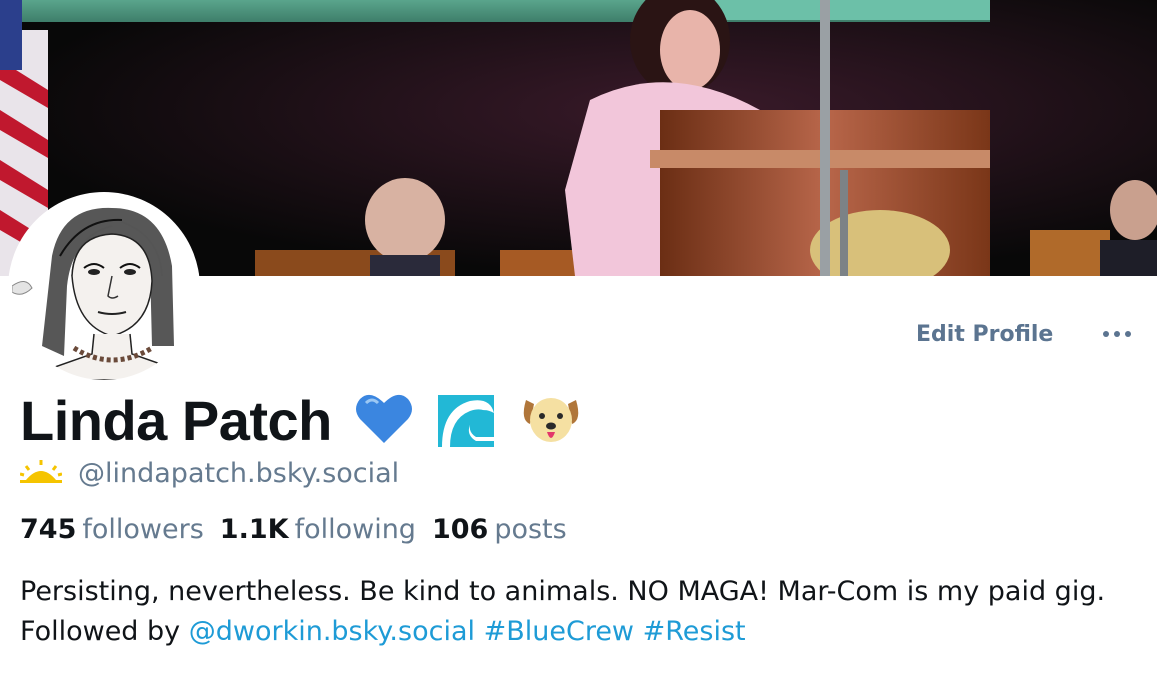 The image size is (1157, 692). What do you see at coordinates (467, 421) in the screenshot?
I see `wave-icon` at bounding box center [467, 421].